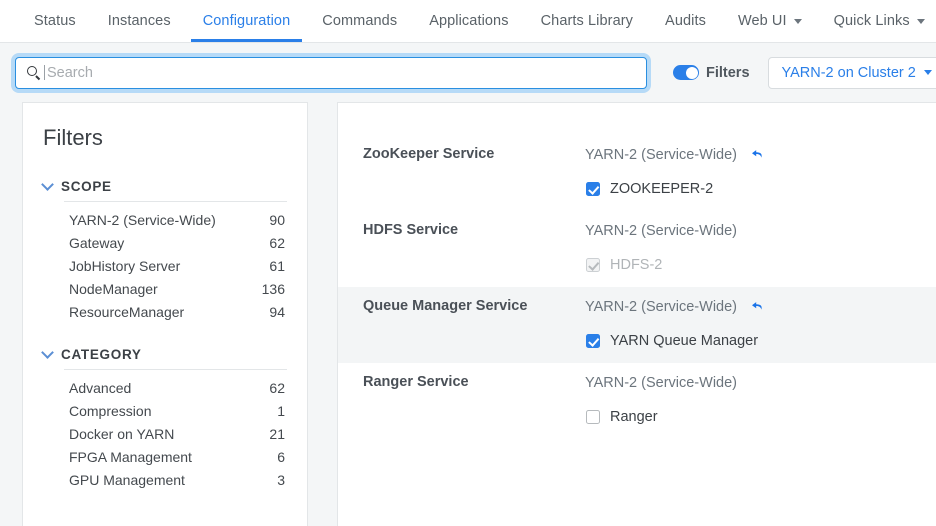 This screenshot has height=526, width=936. I want to click on tab-instances: Instances, so click(139, 21).